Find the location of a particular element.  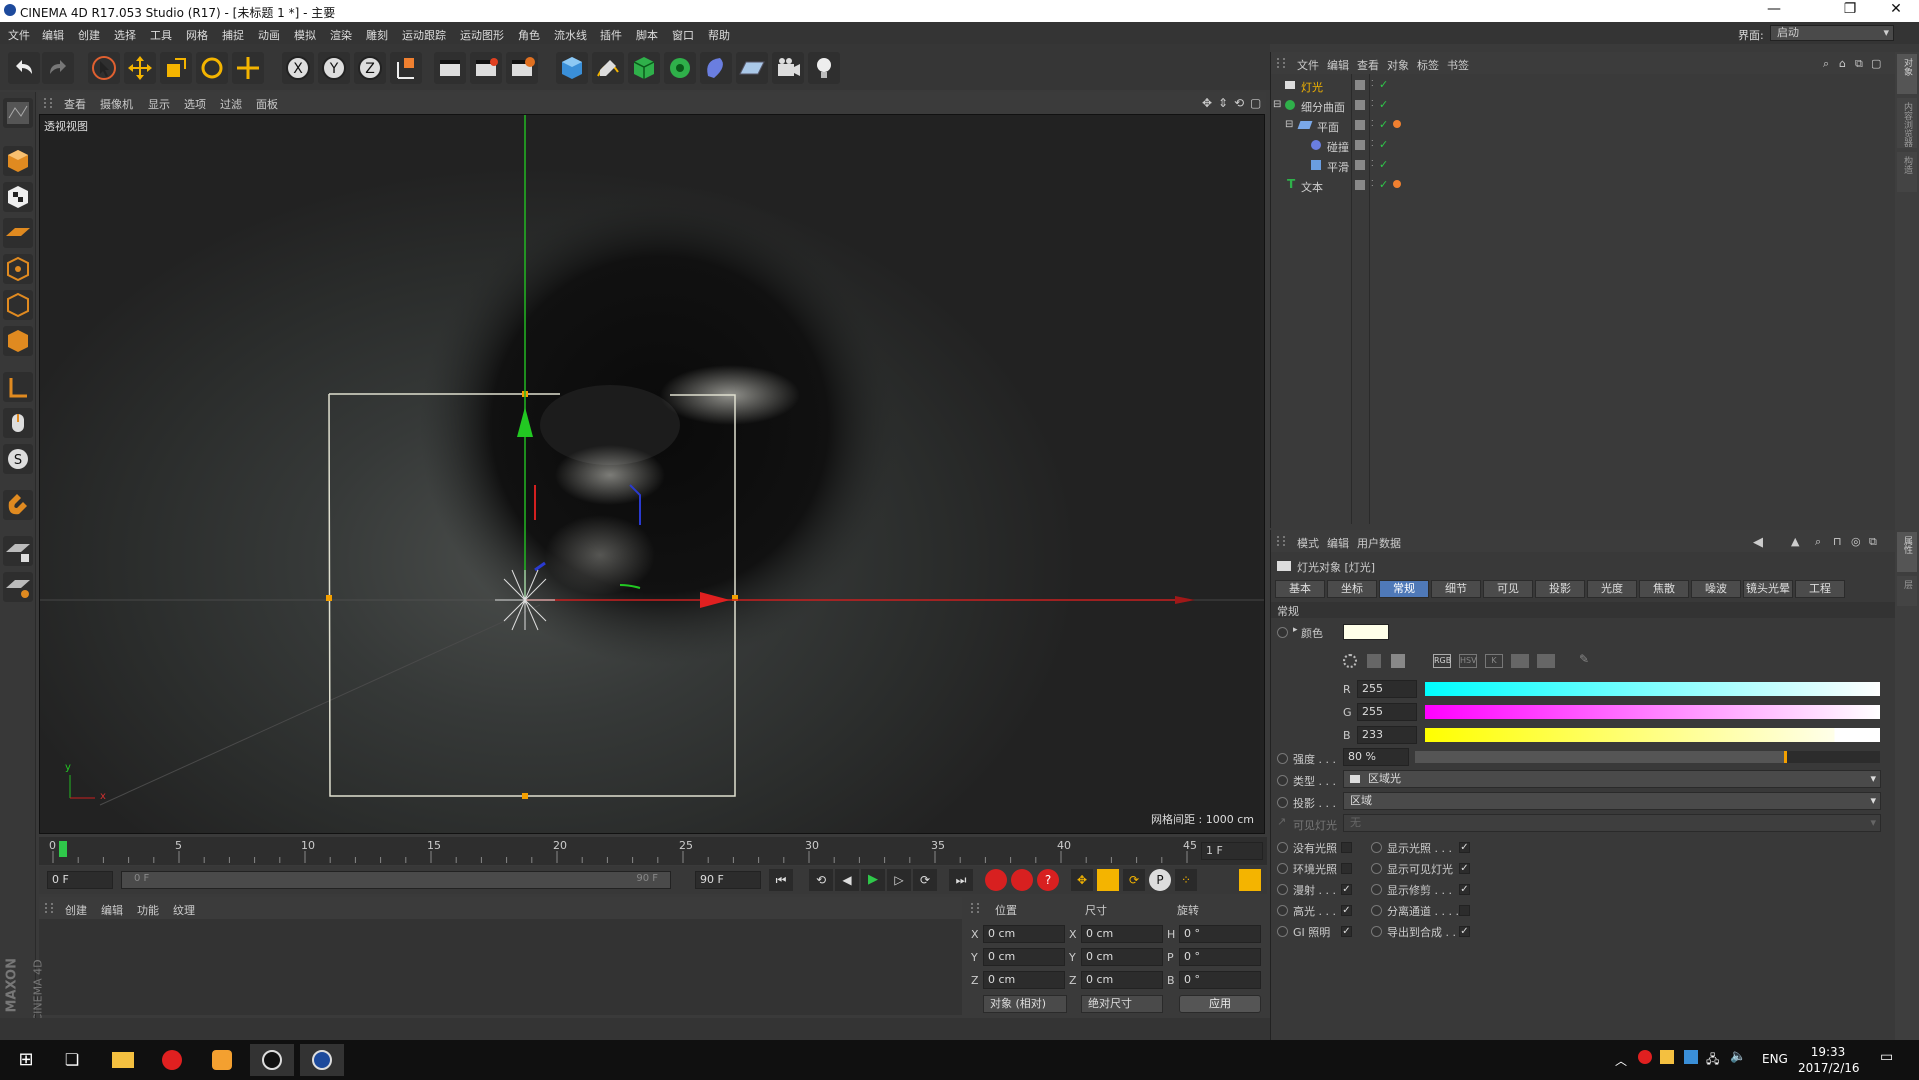

tray-chevron-icon: ︿ is located at coordinates (1621, 1060).